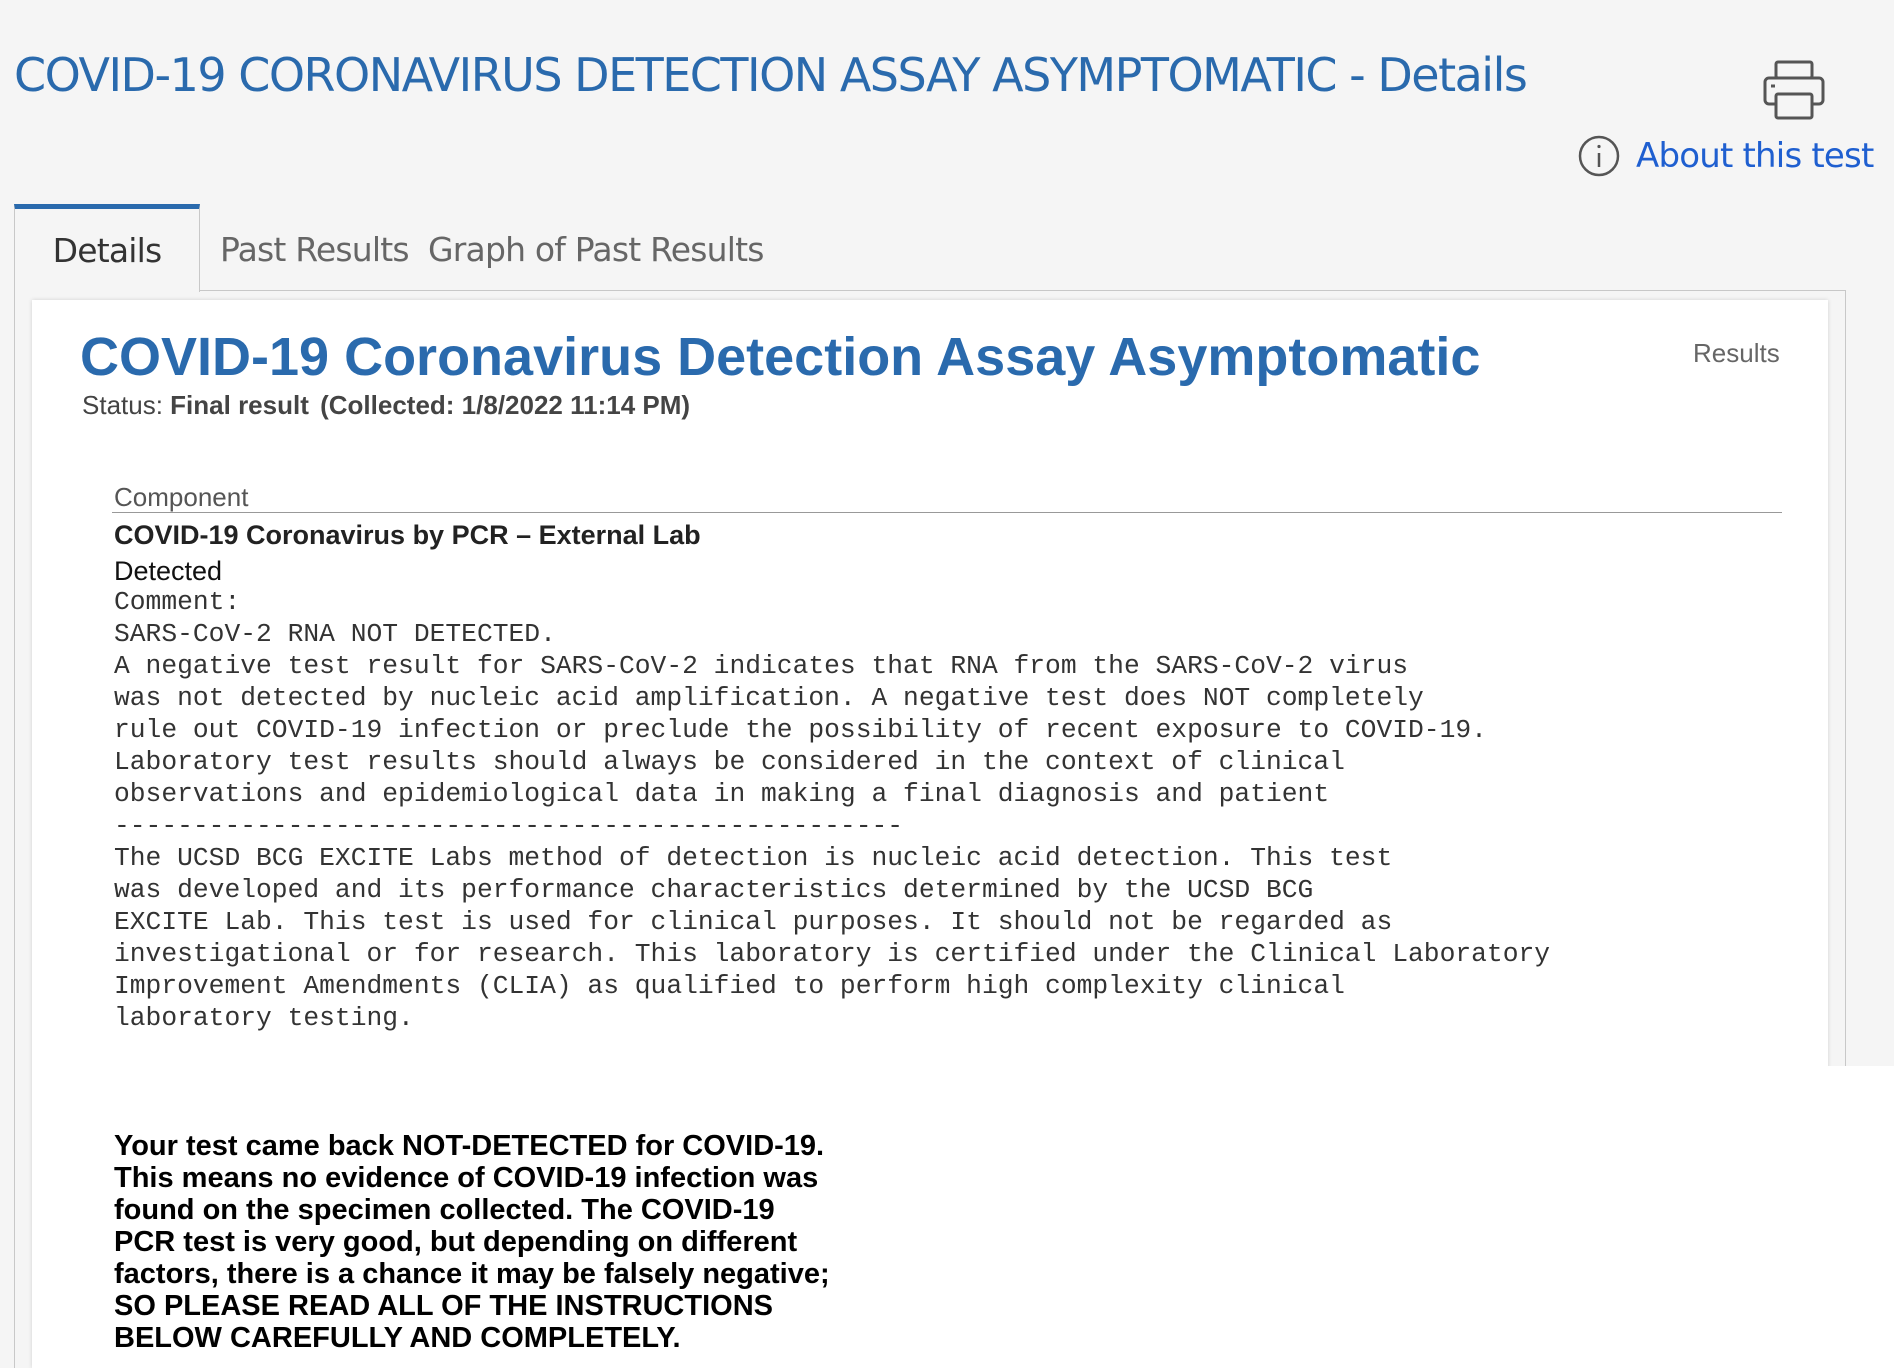 The width and height of the screenshot is (1894, 1368). I want to click on collected-date: (Collected: 1/8/2022 11:14 PM), so click(505, 405).